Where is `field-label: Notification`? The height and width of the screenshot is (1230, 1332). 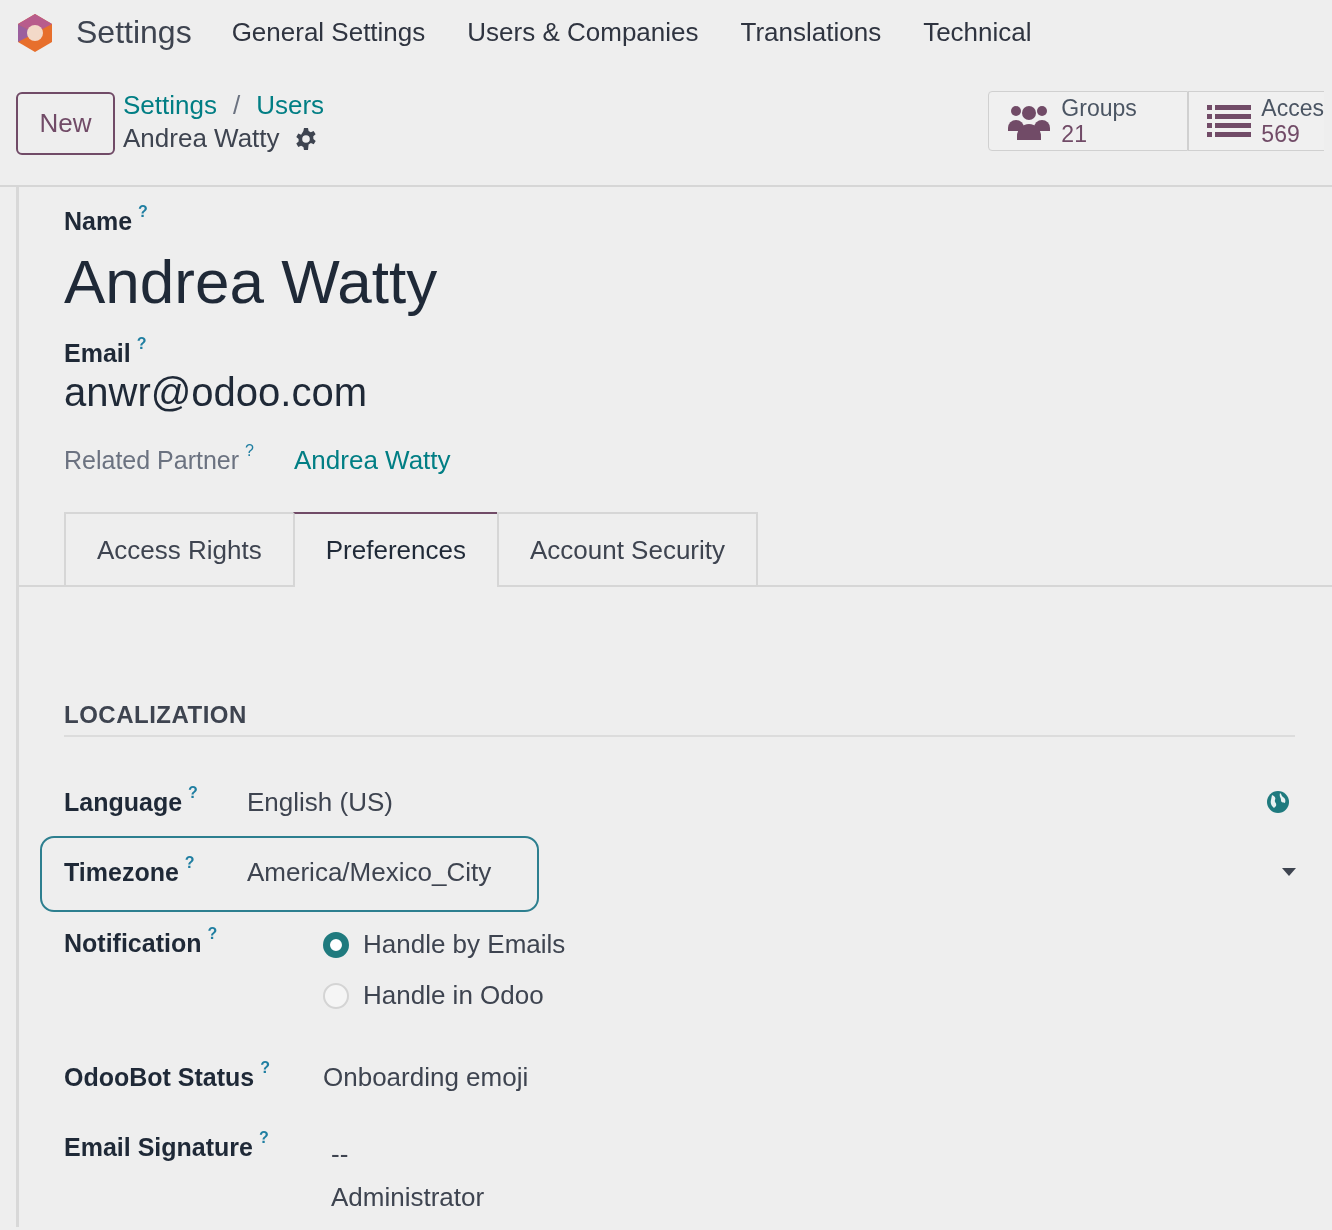 field-label: Notification is located at coordinates (133, 943).